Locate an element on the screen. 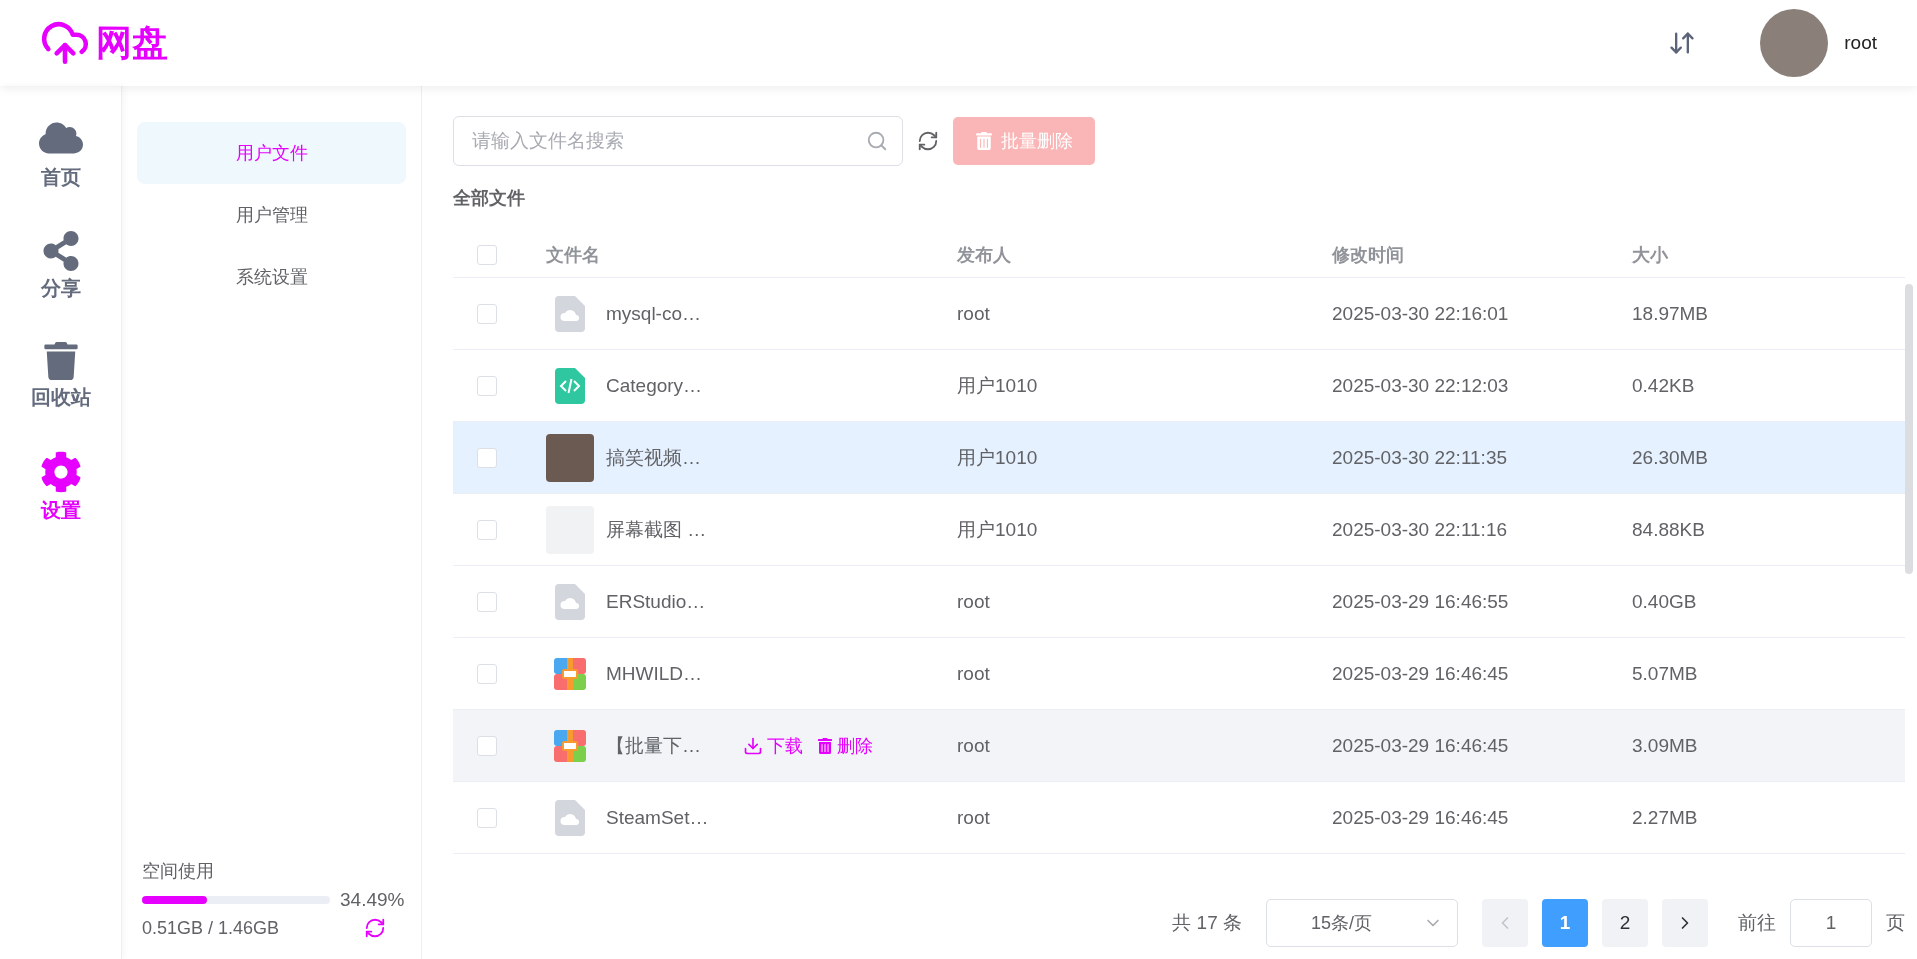 This screenshot has height=959, width=1917. next-page-button is located at coordinates (1685, 923).